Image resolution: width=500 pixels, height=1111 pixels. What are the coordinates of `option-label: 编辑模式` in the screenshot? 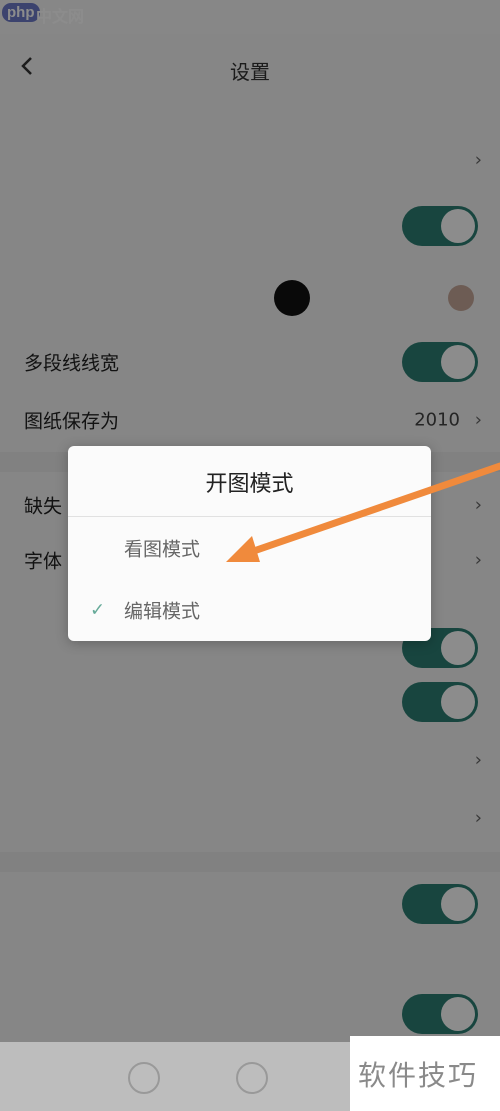 It's located at (162, 611).